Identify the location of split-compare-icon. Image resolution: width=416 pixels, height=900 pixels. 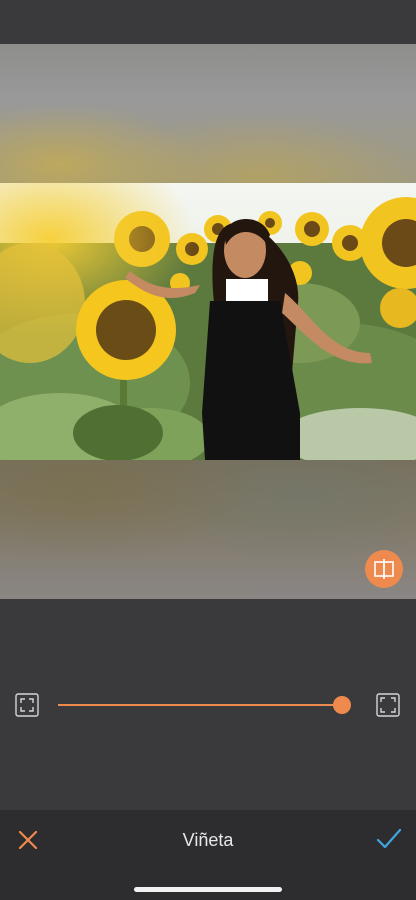
(384, 569).